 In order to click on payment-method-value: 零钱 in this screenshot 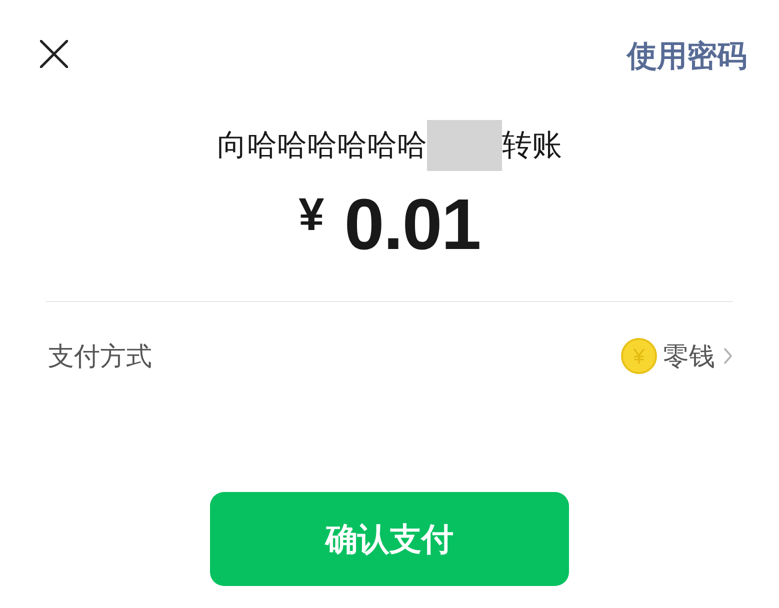, I will do `click(689, 356)`.